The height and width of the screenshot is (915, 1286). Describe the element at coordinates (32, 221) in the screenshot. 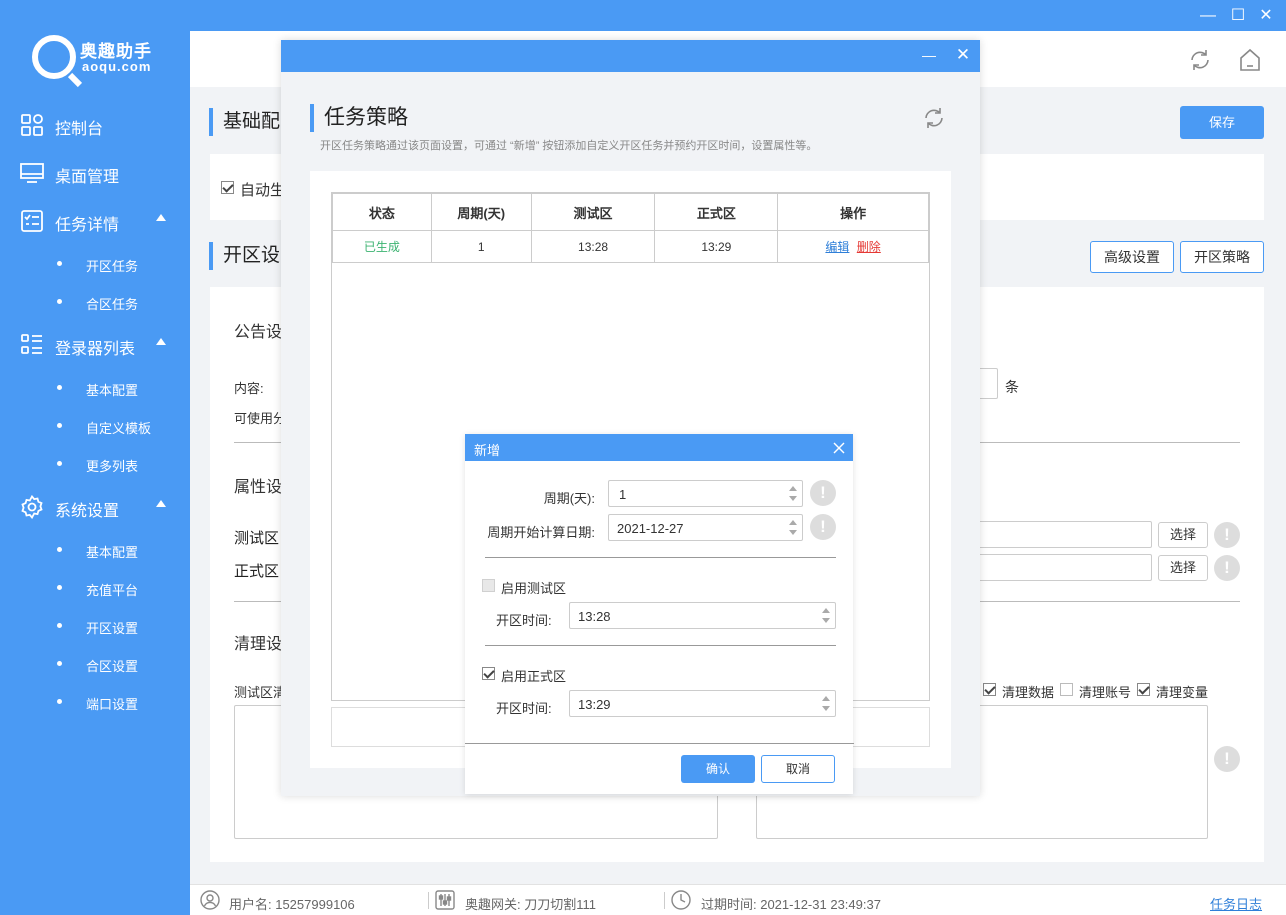

I see `task-list-icon` at that location.